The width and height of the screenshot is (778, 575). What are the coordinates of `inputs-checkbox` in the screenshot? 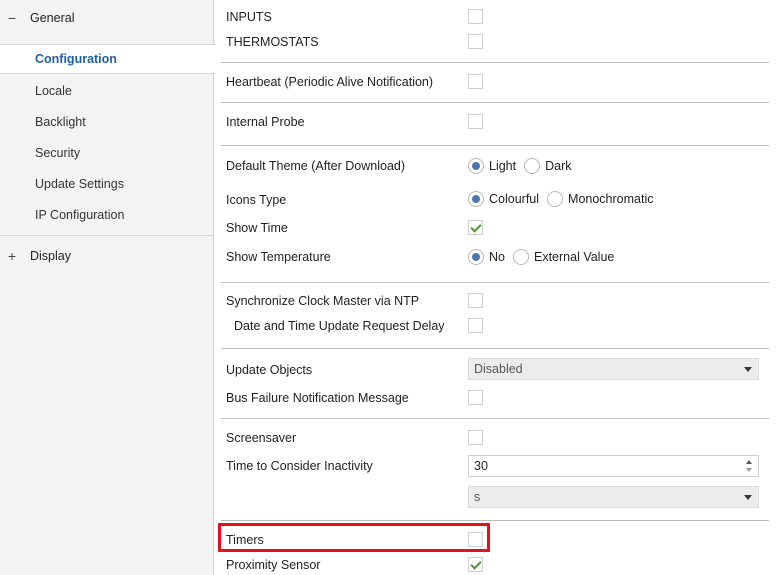 It's located at (475, 16).